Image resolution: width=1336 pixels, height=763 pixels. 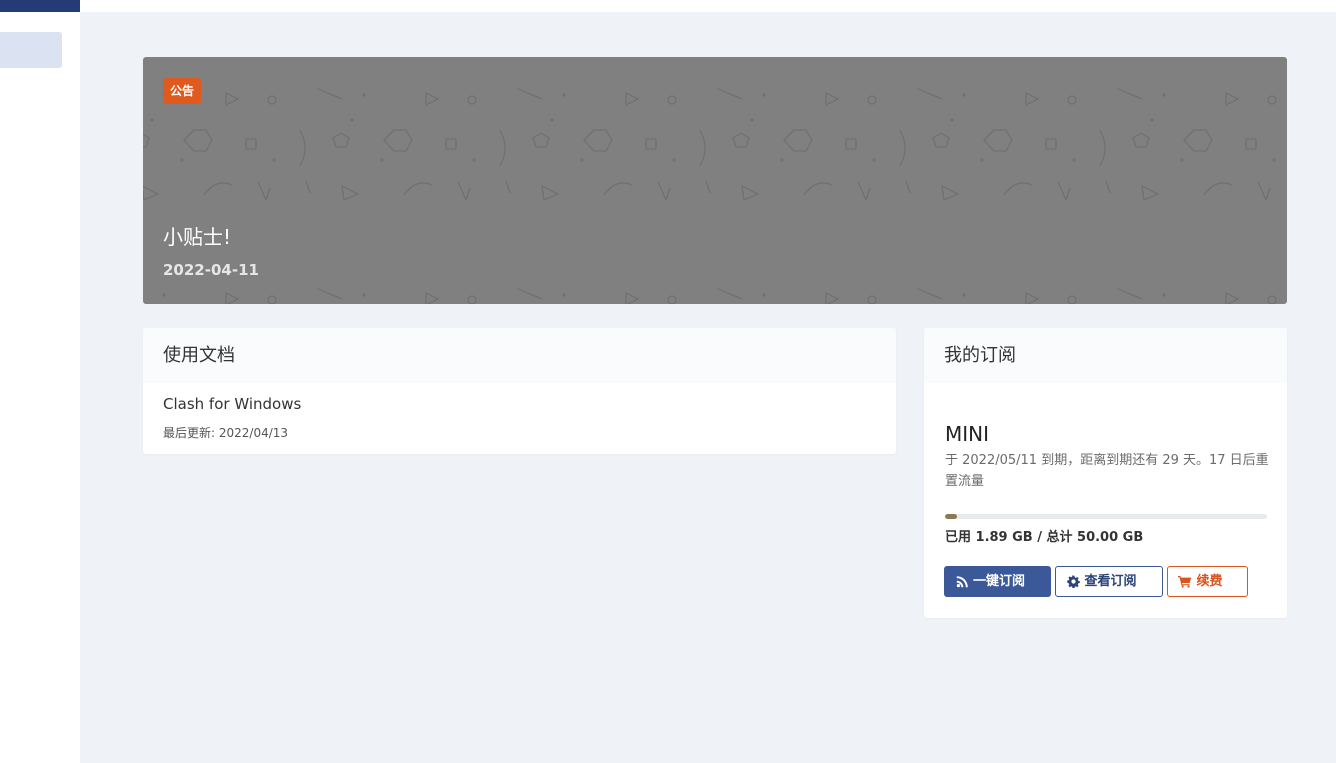 I want to click on plan-name: MINI, so click(x=967, y=434).